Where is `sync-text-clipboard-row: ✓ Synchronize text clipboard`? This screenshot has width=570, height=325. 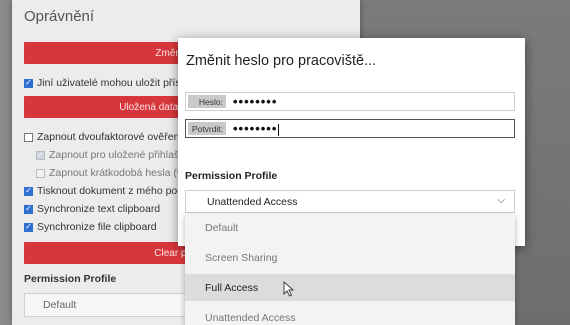 sync-text-clipboard-row: ✓ Synchronize text clipboard is located at coordinates (92, 209).